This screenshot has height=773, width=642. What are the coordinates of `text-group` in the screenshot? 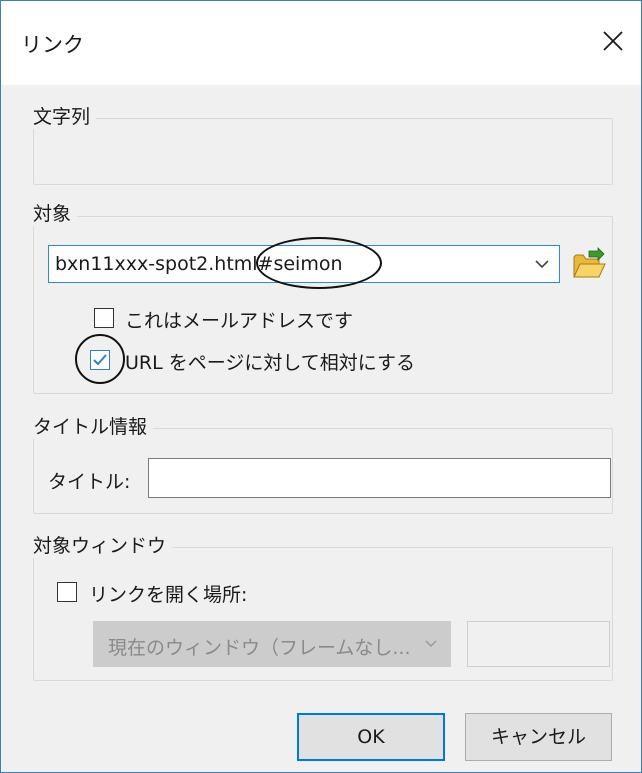 It's located at (323, 151).